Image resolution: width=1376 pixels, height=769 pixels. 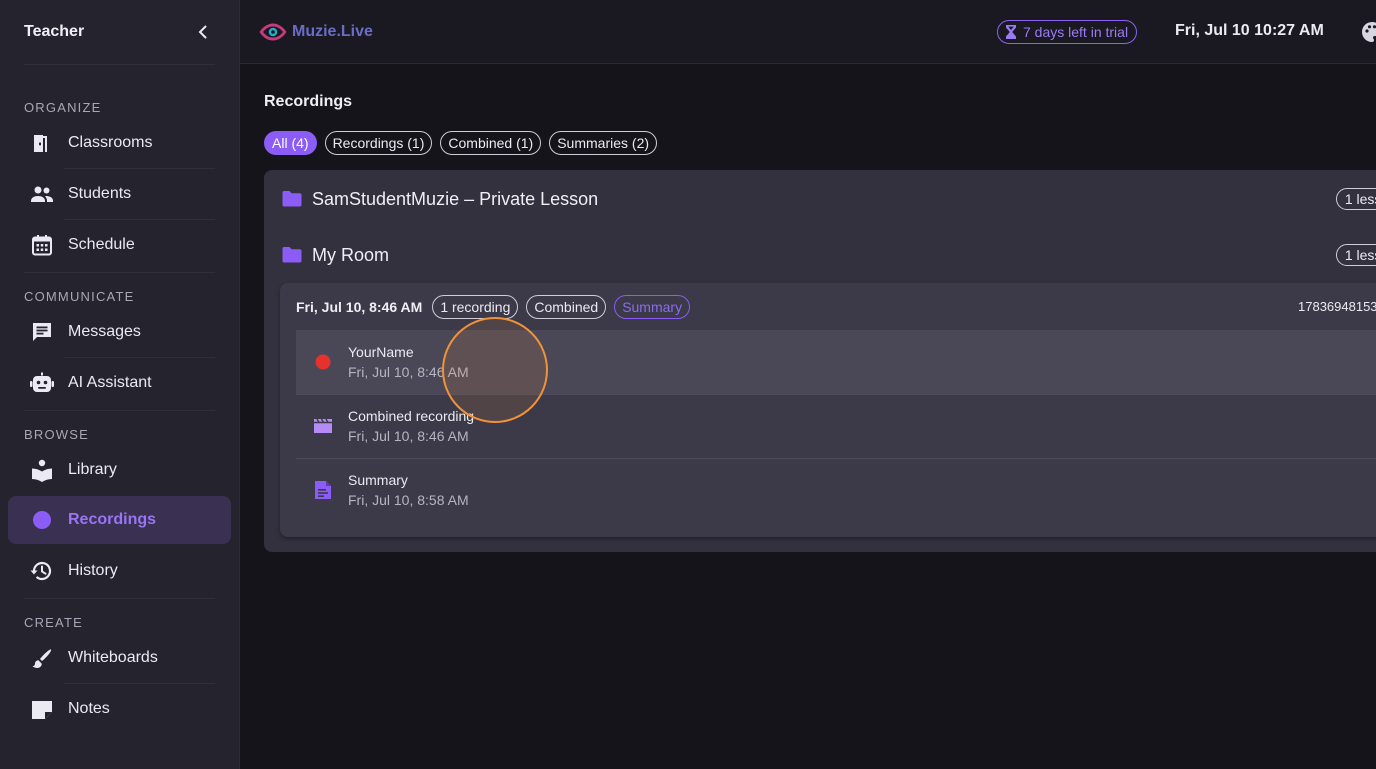 I want to click on filter-summaries: Summaries (2), so click(x=603, y=143).